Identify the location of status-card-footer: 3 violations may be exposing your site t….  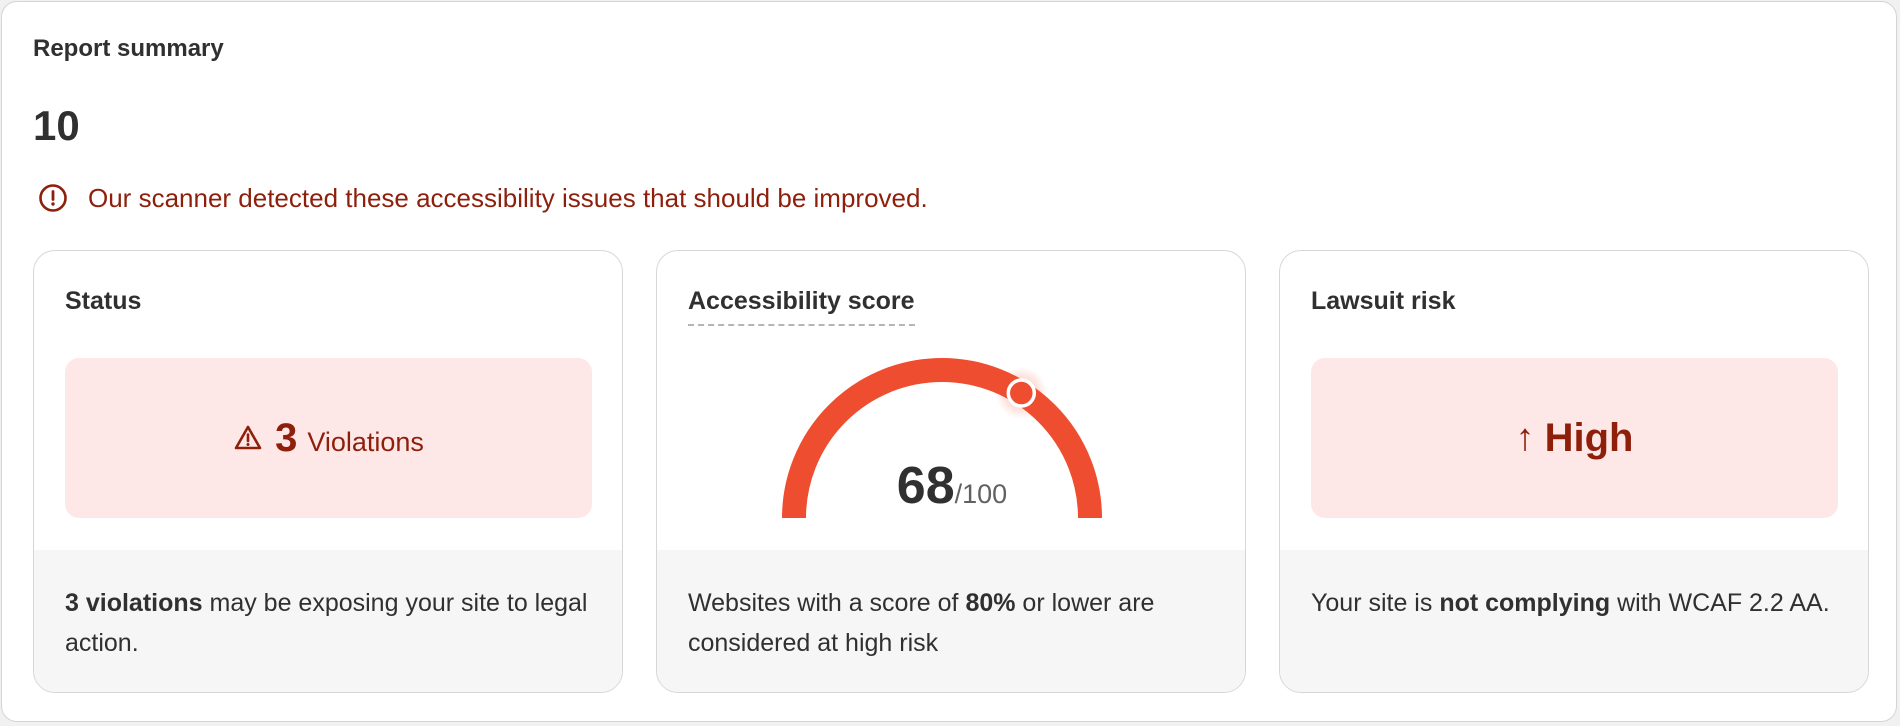
(328, 621).